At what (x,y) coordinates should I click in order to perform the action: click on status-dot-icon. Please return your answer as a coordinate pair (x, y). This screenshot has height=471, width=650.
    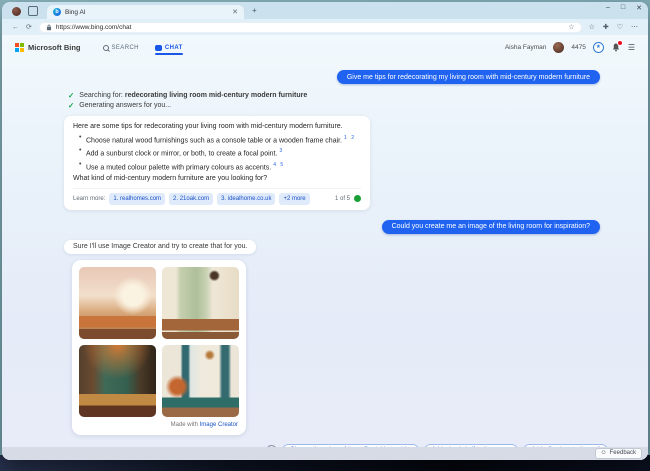
    Looking at the image, I should click on (357, 199).